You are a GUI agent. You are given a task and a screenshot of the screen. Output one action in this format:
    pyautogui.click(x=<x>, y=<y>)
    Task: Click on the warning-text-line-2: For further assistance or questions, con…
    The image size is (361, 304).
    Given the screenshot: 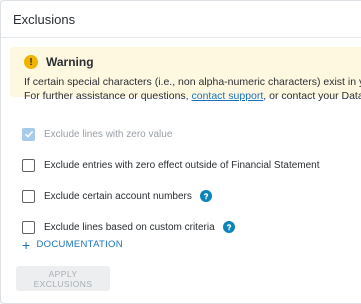 What is the action you would take?
    pyautogui.click(x=192, y=96)
    